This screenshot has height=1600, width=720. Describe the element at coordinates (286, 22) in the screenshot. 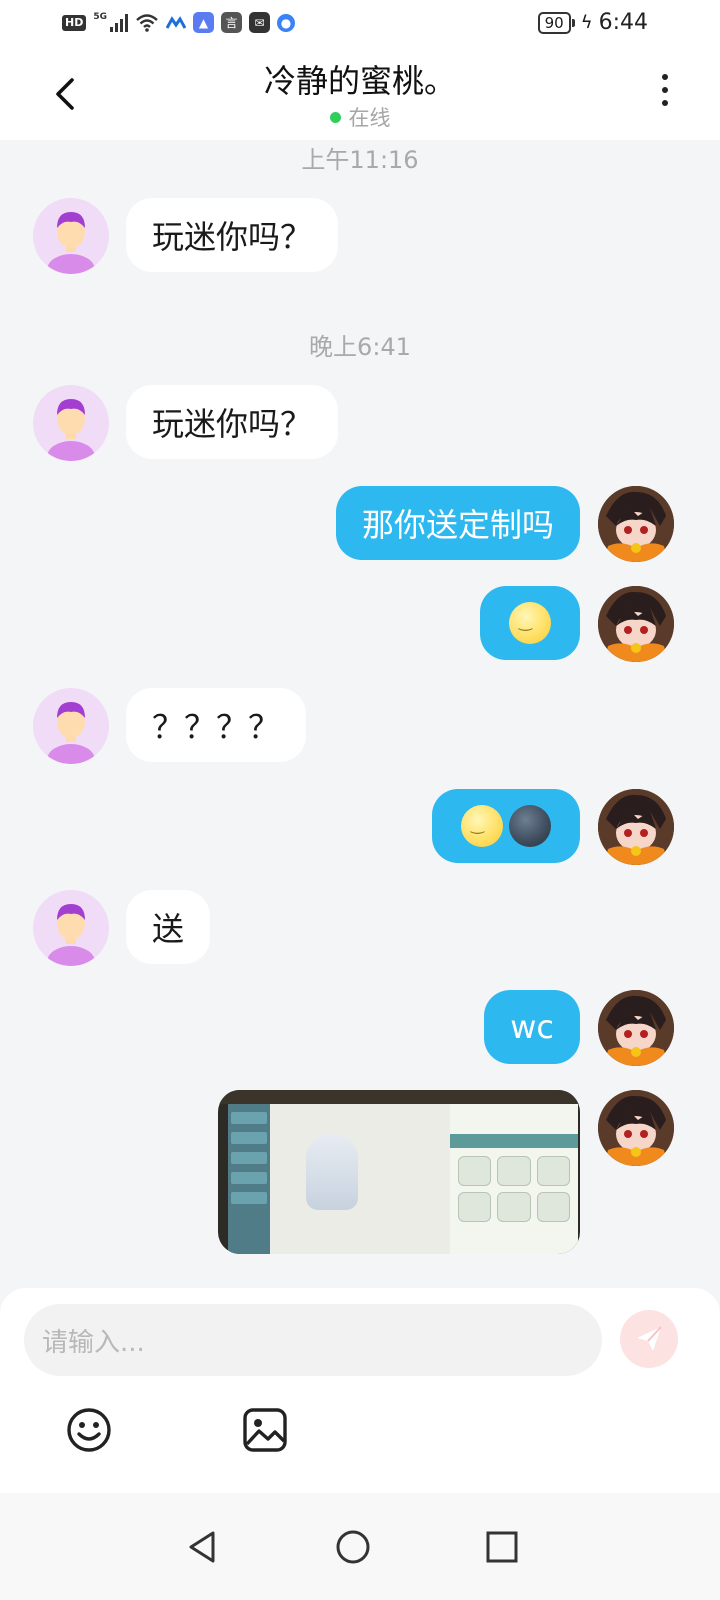

I see `browser-app-icon: ●` at that location.